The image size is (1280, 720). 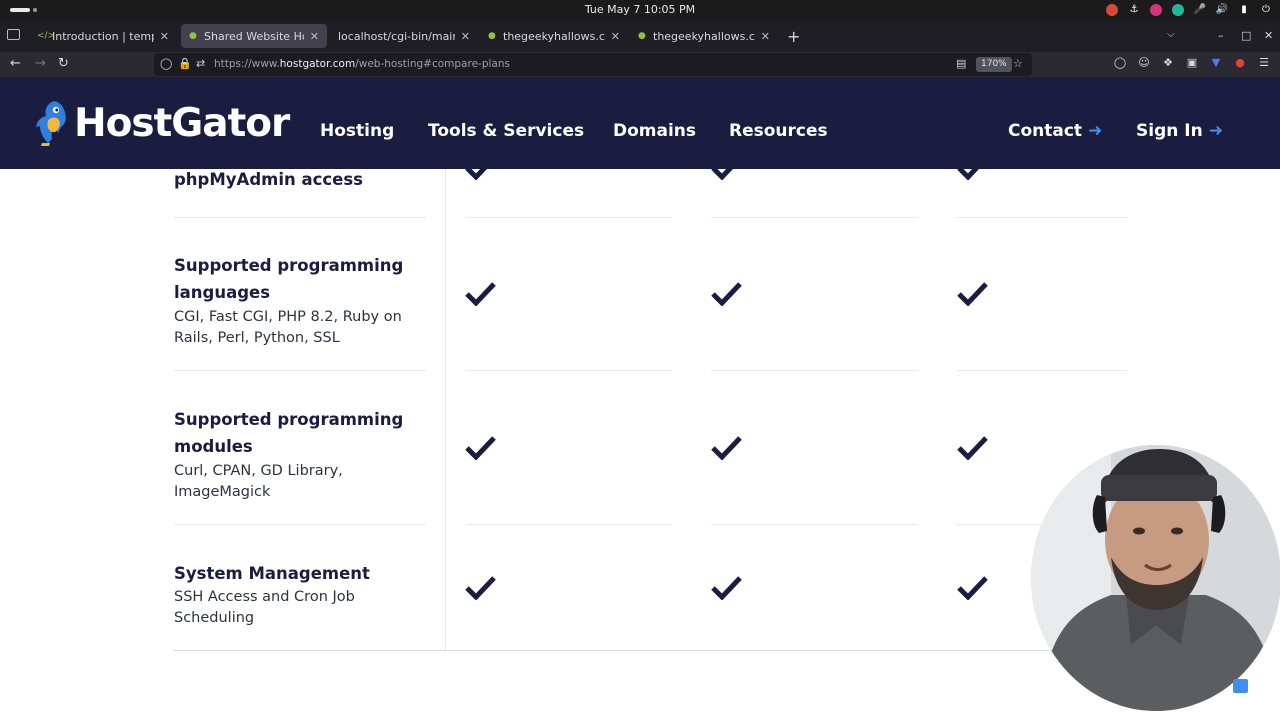 What do you see at coordinates (506, 131) in the screenshot?
I see `nav-tools-services: Tools & Services` at bounding box center [506, 131].